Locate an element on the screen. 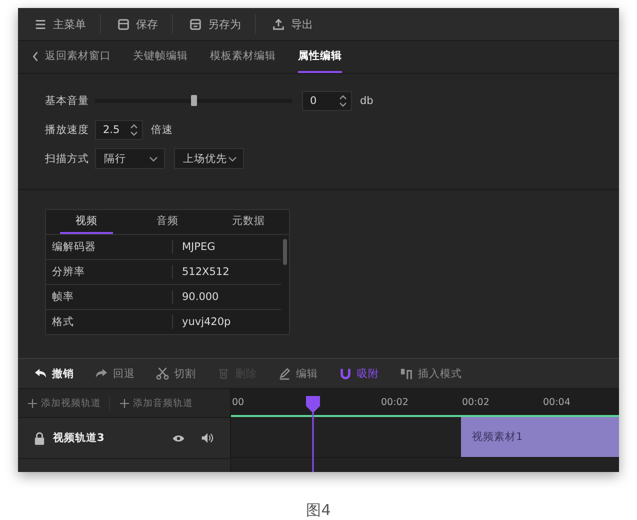 This screenshot has width=637, height=520. table-cell-text: 90.000 is located at coordinates (200, 297).